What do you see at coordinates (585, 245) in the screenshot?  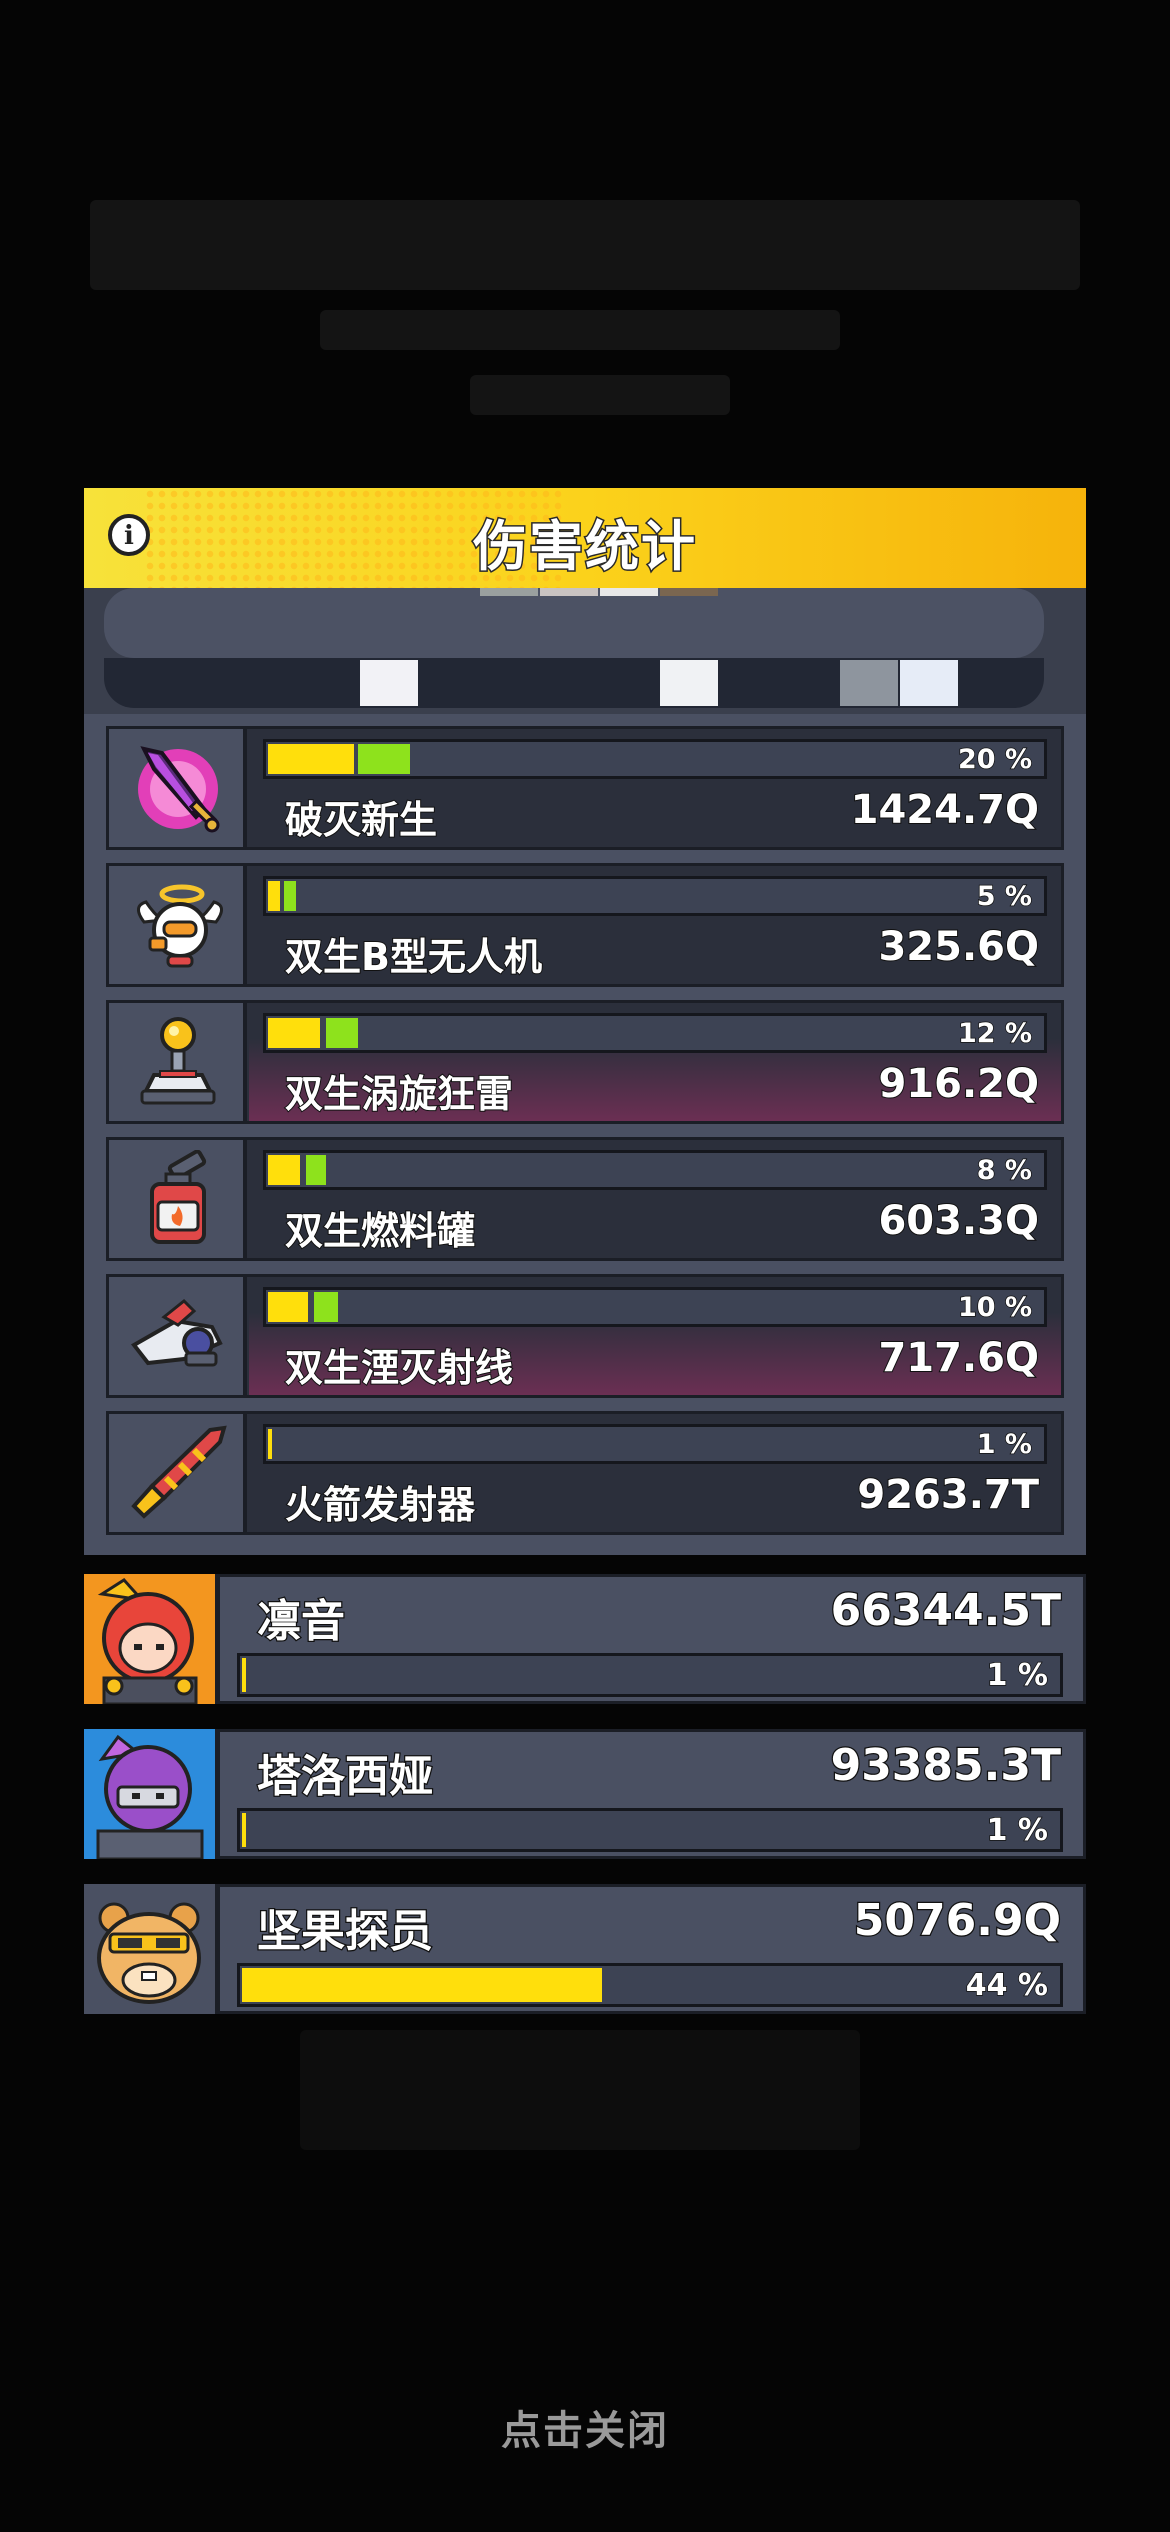 I see `blurred-background-title` at bounding box center [585, 245].